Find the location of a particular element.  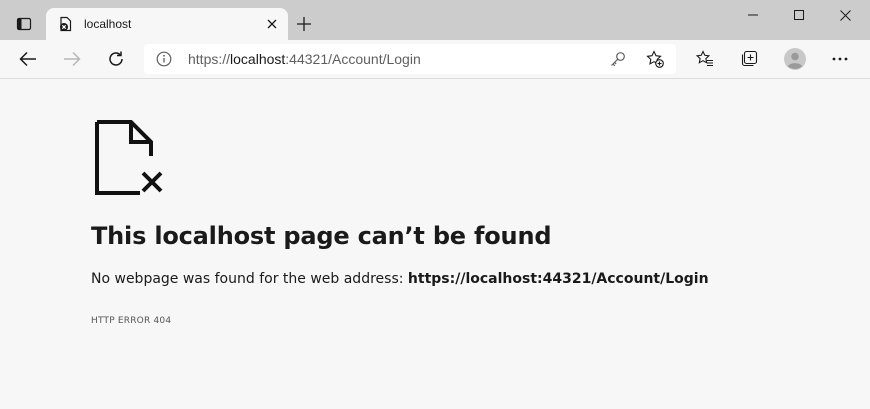

error-address: https://localhost:44321/Account/Login is located at coordinates (558, 279).